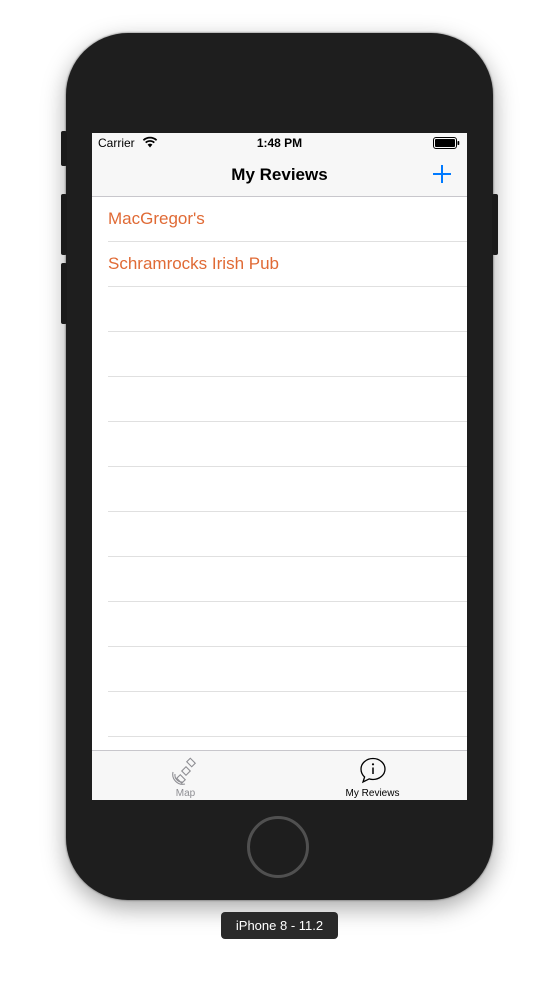  I want to click on tab-label-map: Map, so click(185, 793).